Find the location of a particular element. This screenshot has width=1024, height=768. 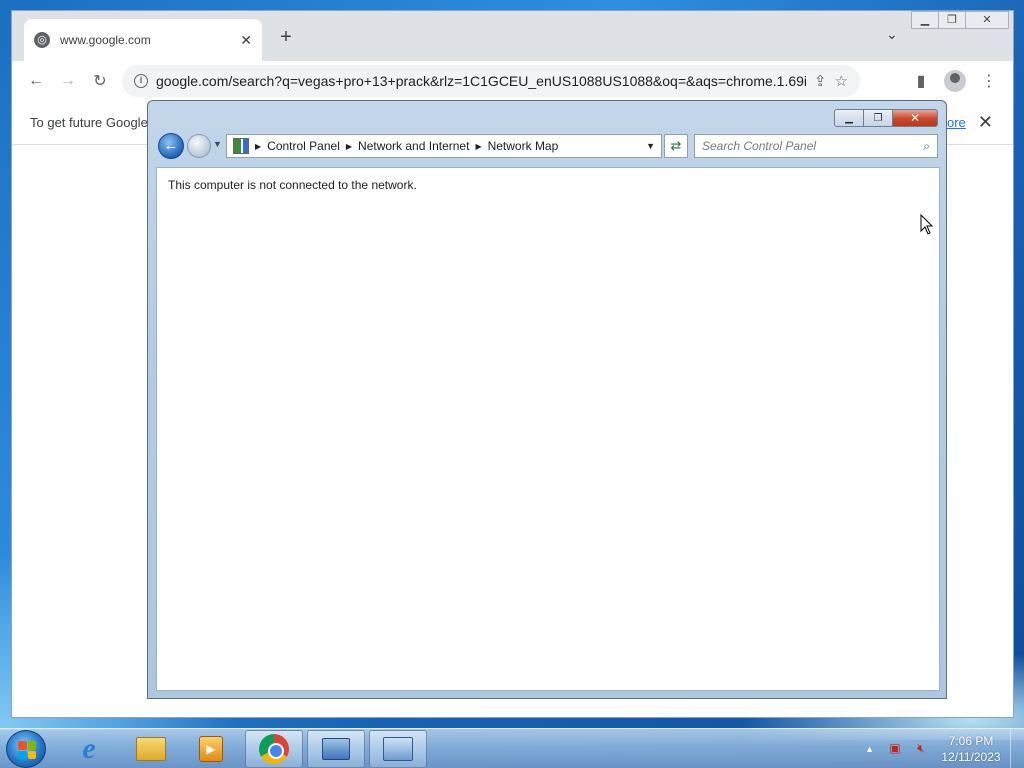

explorer-window-controls: ▁ ❐ ✕ is located at coordinates (886, 118).